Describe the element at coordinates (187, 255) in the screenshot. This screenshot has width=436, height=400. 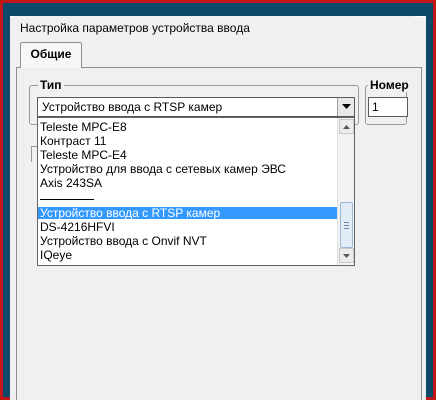
I see `list-item: IQeye` at that location.